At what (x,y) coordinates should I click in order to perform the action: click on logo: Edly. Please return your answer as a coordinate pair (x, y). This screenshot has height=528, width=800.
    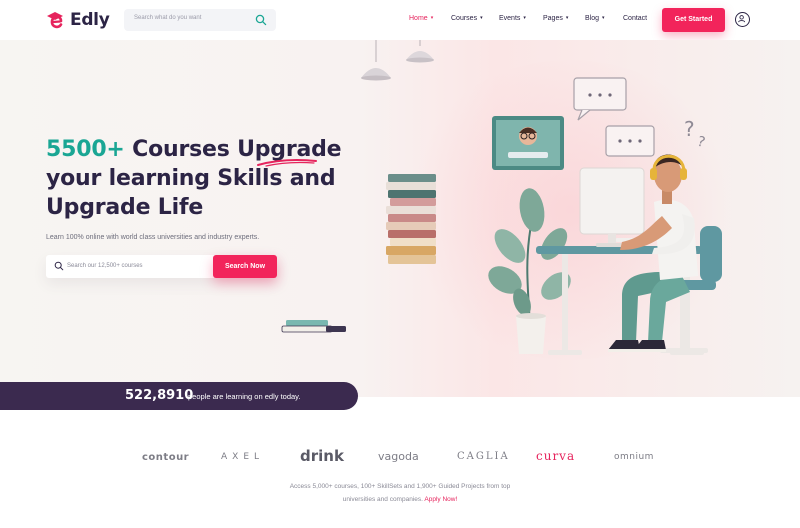
    Looking at the image, I should click on (77, 20).